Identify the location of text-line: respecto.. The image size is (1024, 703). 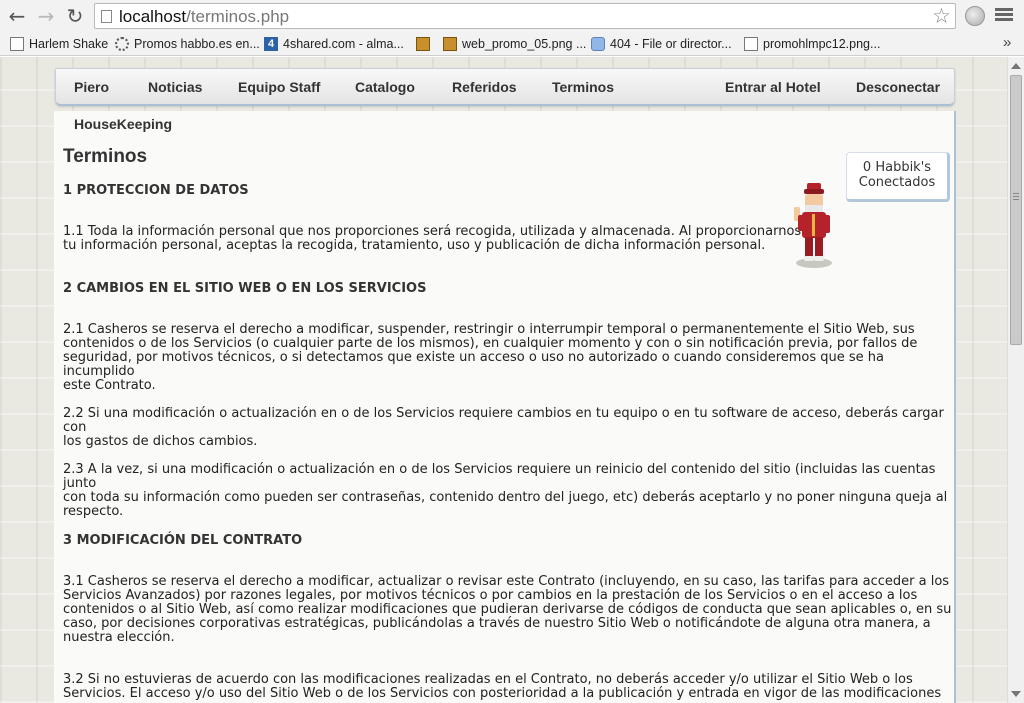
(93, 511).